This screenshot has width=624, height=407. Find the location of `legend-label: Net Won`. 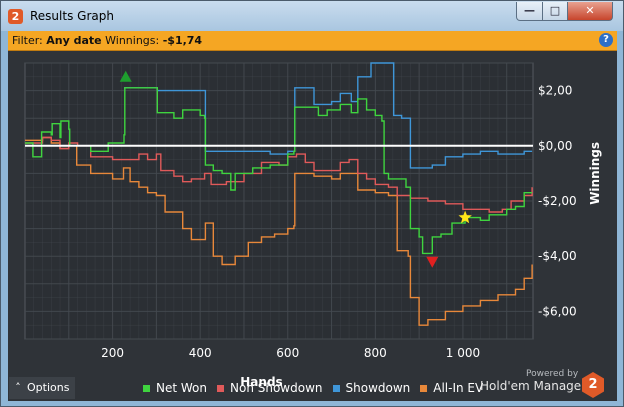

legend-label: Net Won is located at coordinates (181, 388).